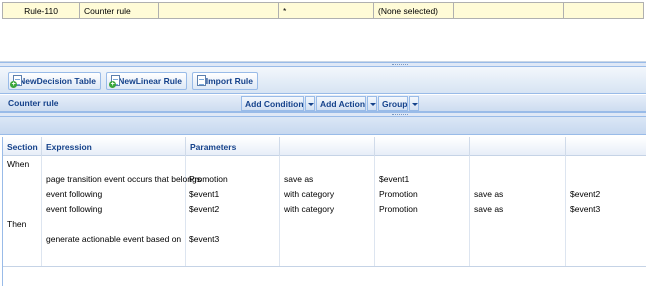  I want to click on header-parameters: Parameters, so click(233, 146).